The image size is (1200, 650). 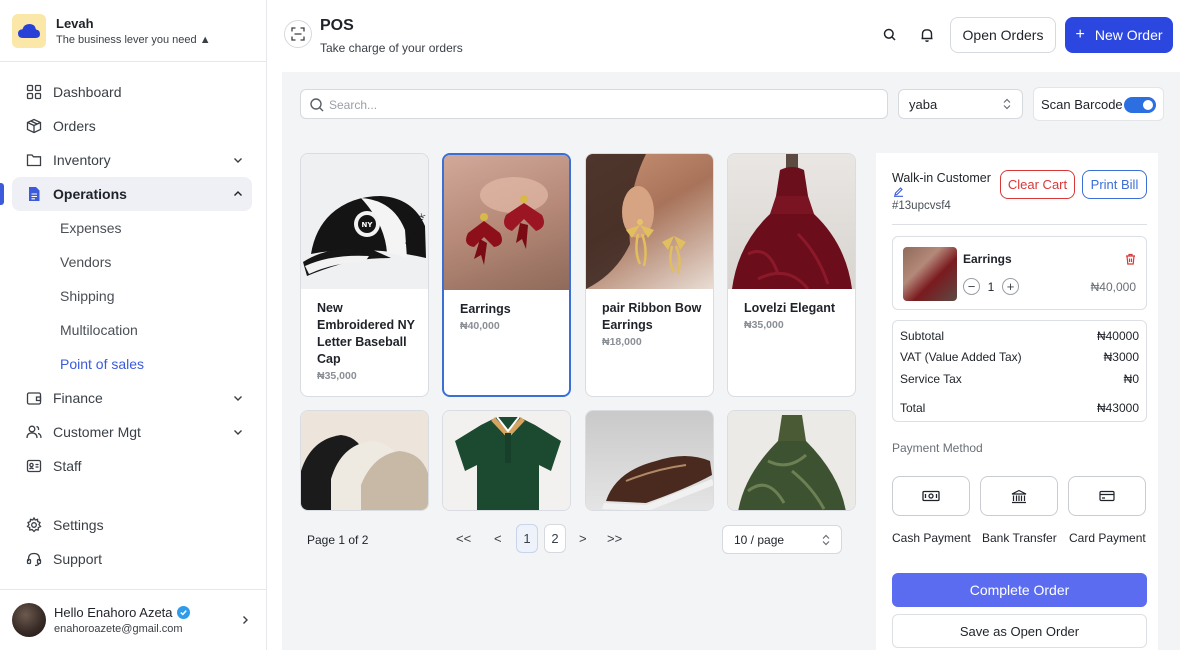 I want to click on sidebar-item-label: Finance, so click(x=78, y=398).